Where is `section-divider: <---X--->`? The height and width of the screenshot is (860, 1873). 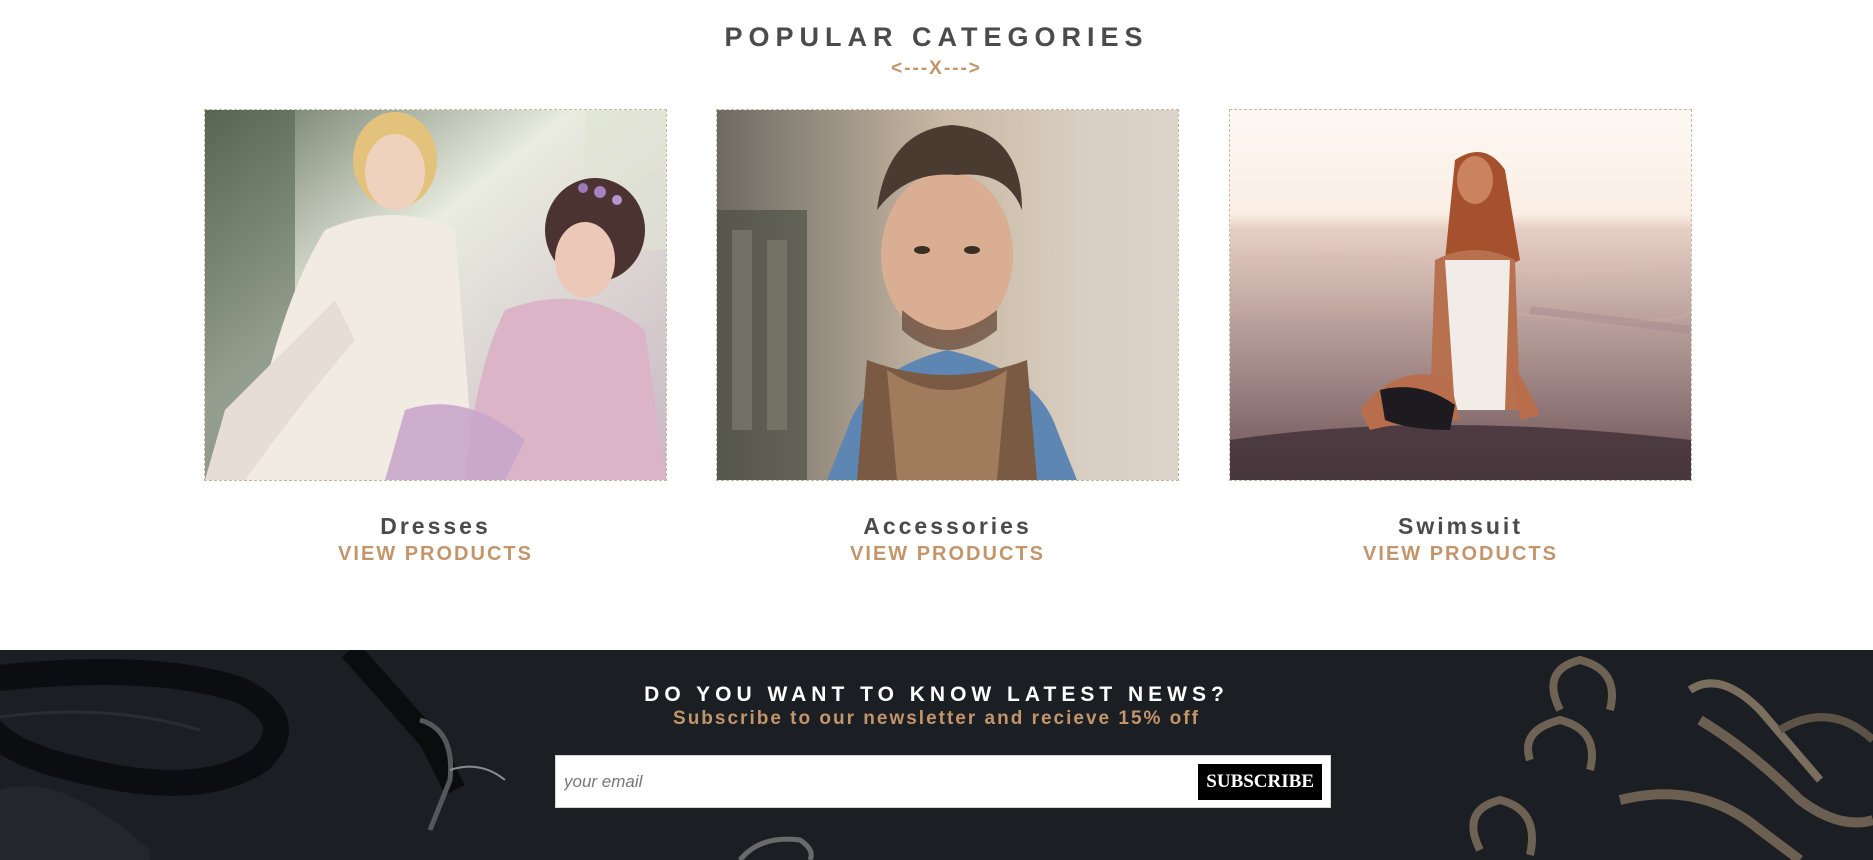 section-divider: <---X---> is located at coordinates (936, 68).